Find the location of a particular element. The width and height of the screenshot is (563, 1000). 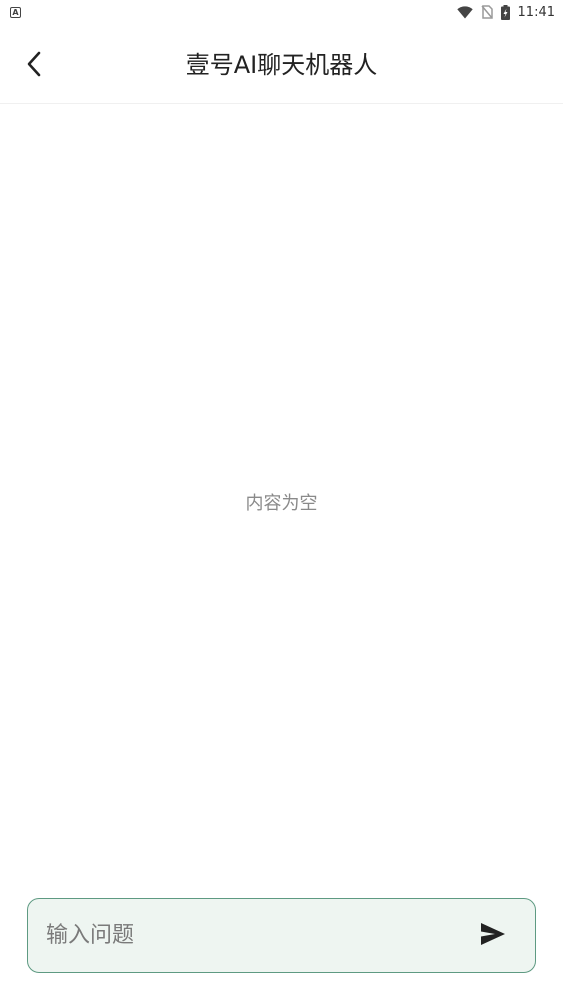

back-button is located at coordinates (34, 66).